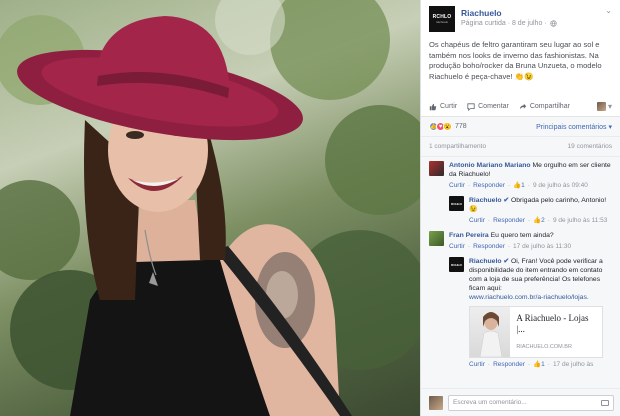 Image resolution: width=620 pixels, height=416 pixels. What do you see at coordinates (469, 235) in the screenshot?
I see `comment-author: Fran Pereira` at bounding box center [469, 235].